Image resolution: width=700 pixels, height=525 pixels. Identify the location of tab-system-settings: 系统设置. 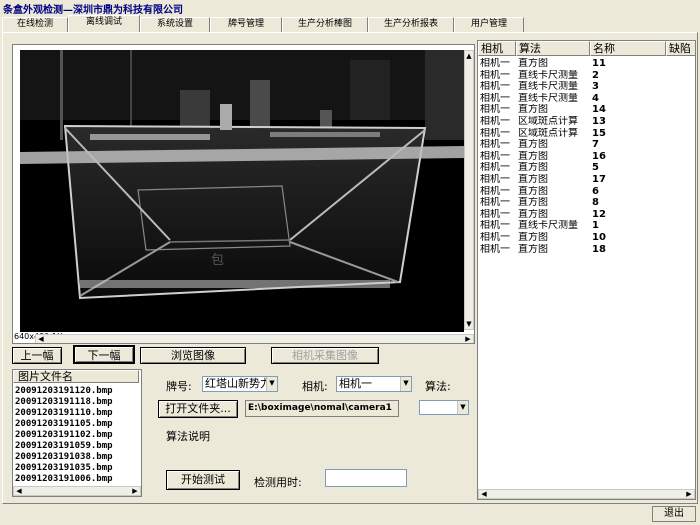
(175, 24).